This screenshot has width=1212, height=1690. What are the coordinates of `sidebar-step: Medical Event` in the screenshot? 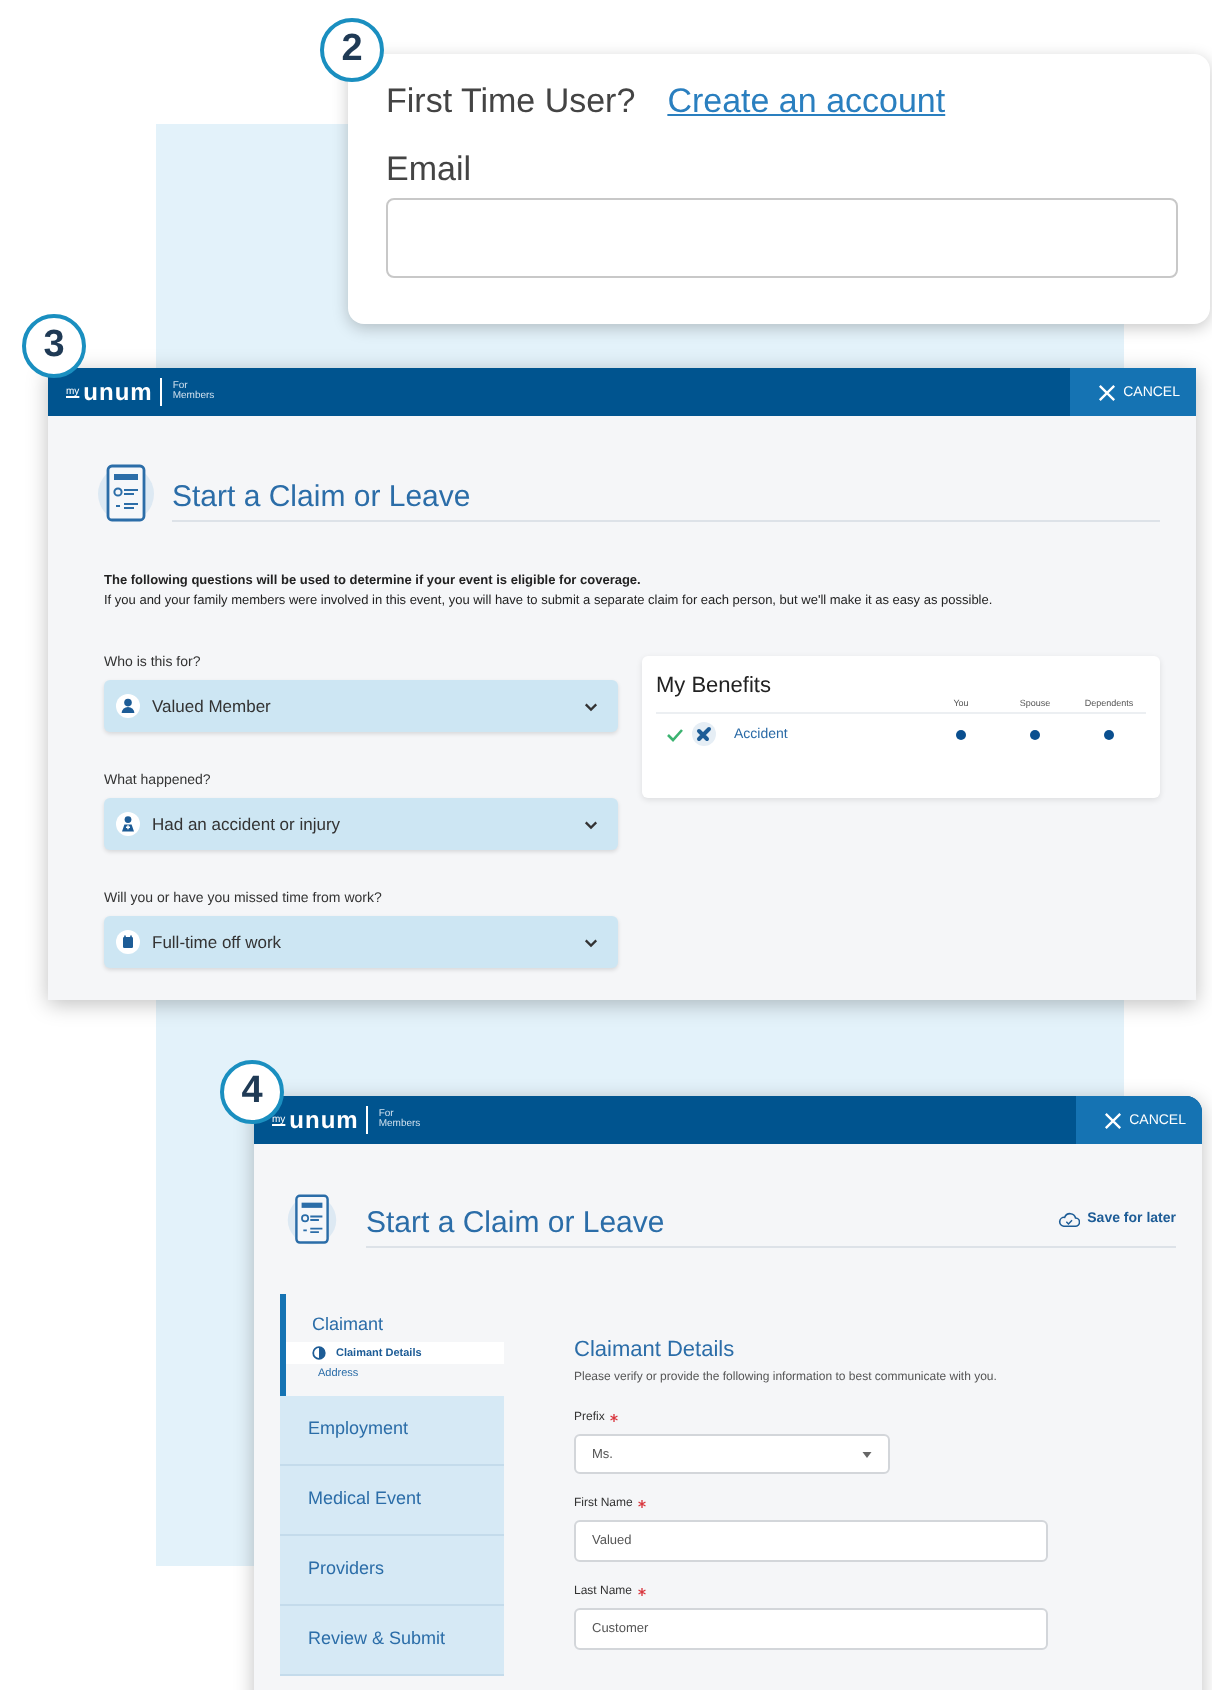 It's located at (392, 1500).